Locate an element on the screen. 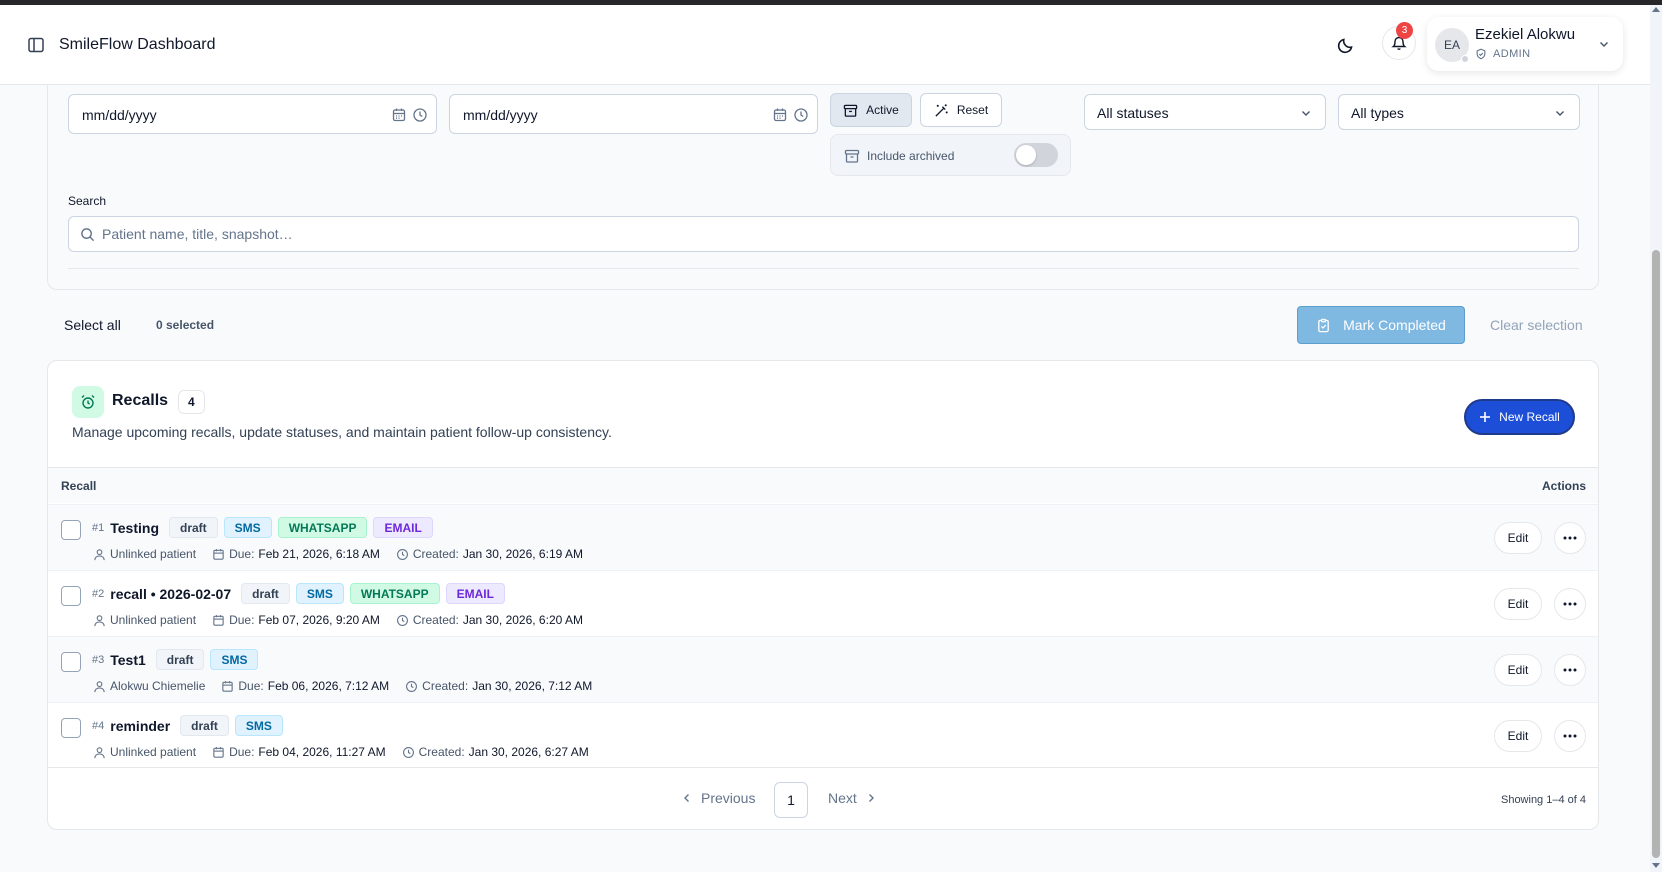 This screenshot has width=1662, height=872. active-filter-label: Active is located at coordinates (882, 110).